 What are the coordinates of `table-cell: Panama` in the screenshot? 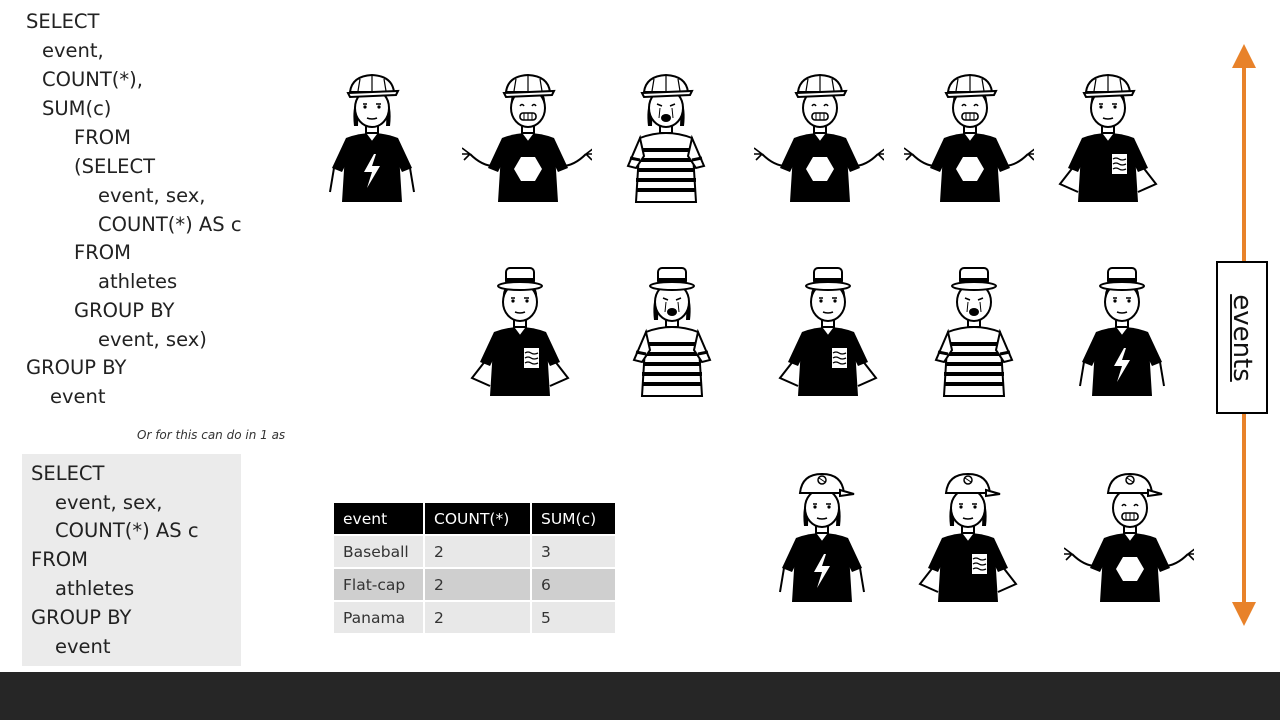 It's located at (378, 617).